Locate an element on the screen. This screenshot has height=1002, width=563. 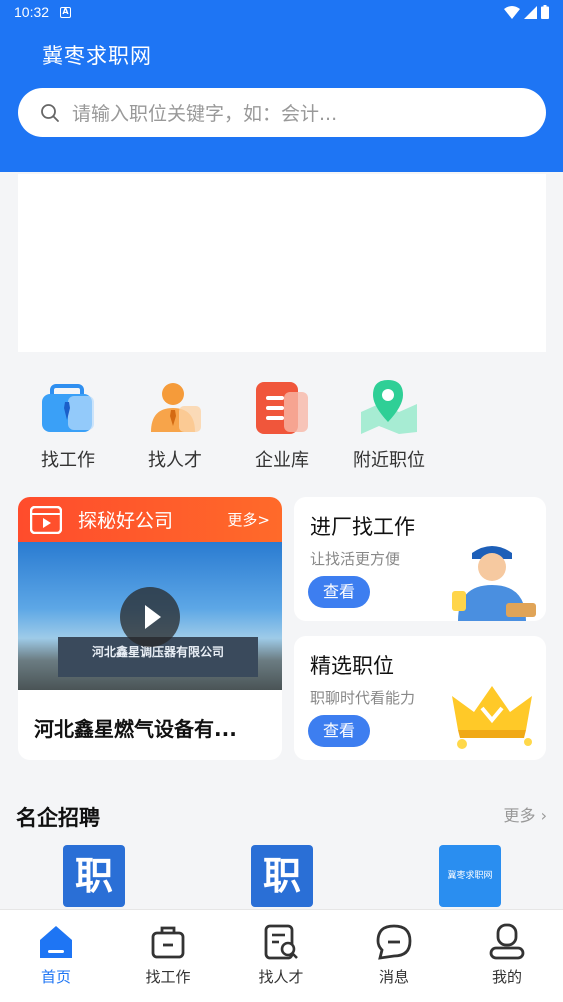
tab-label: 我的 is located at coordinates (506, 977).